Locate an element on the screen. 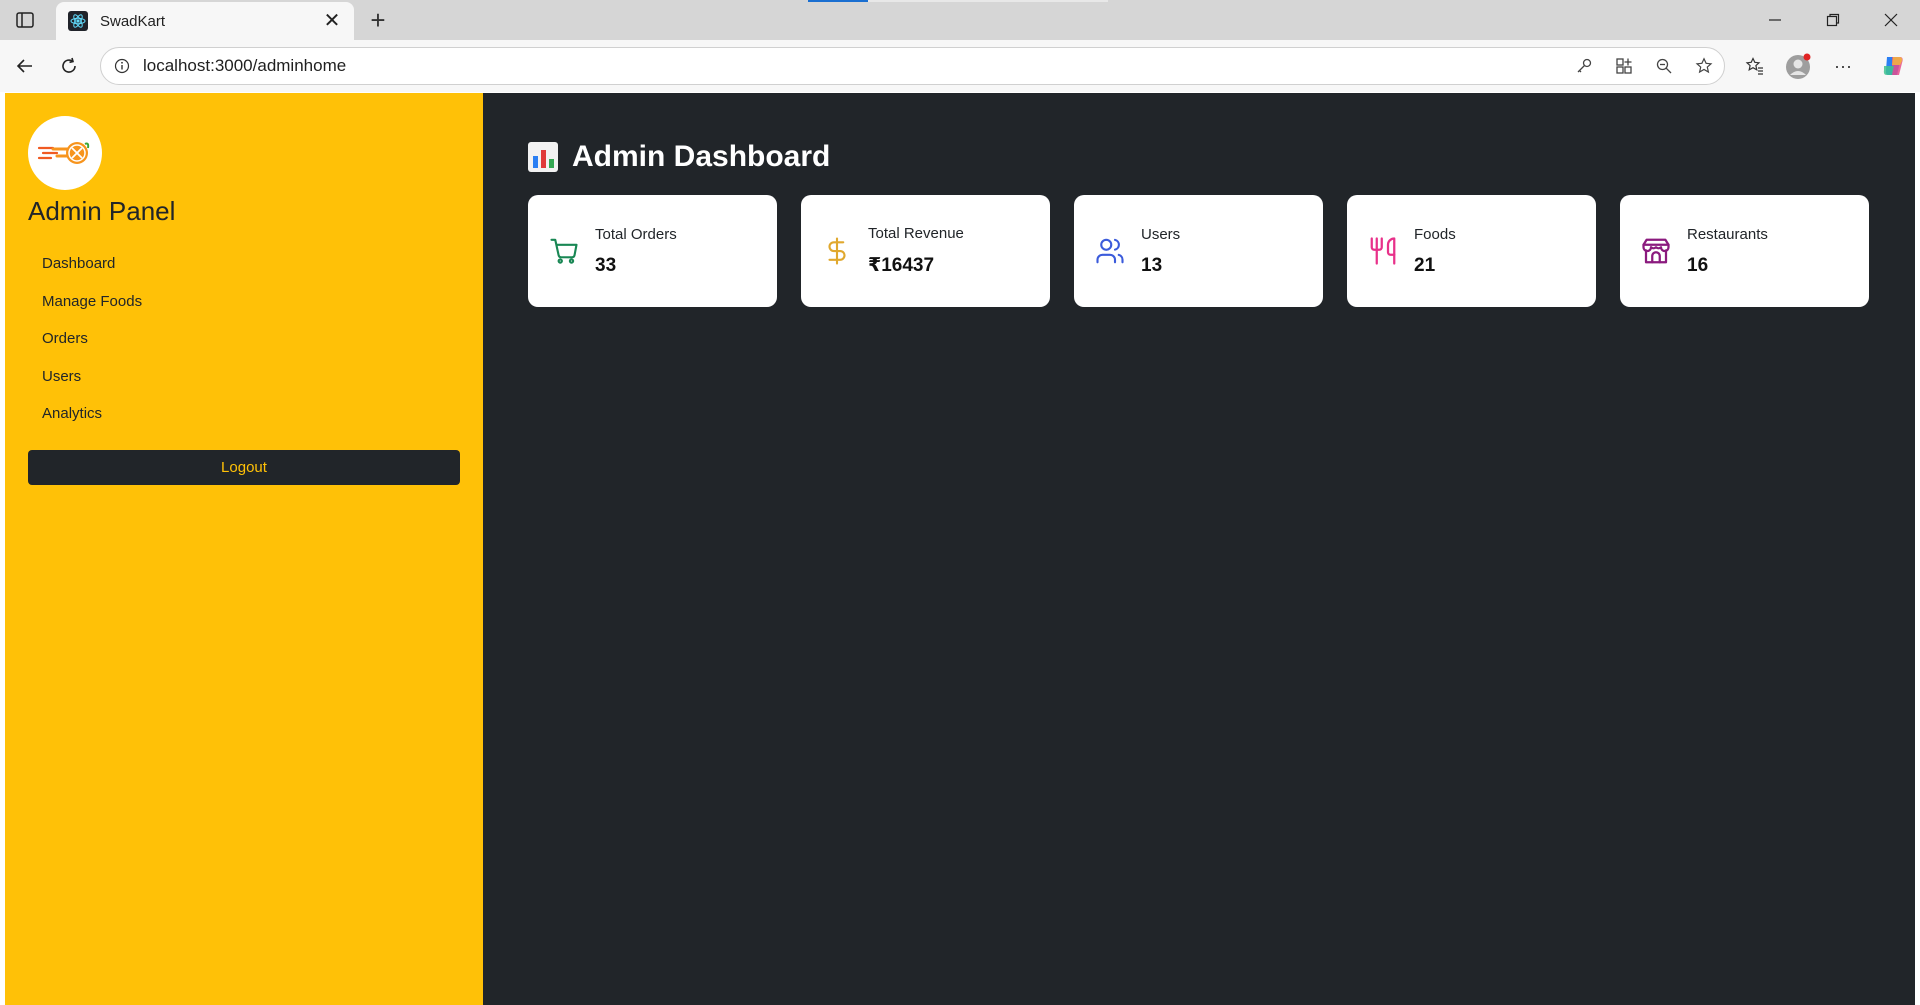 The width and height of the screenshot is (1920, 1005). users-icon is located at coordinates (1110, 251).